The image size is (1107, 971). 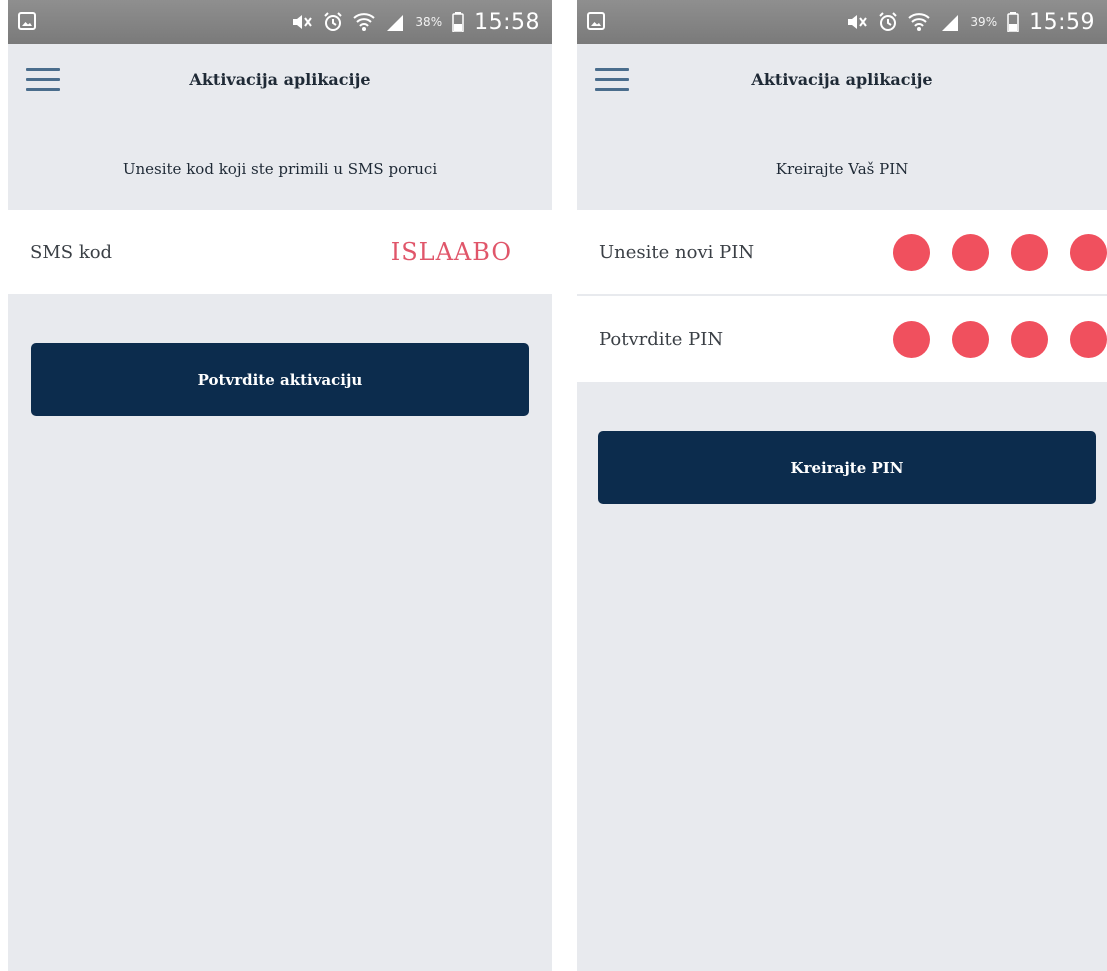 What do you see at coordinates (1000, 339) in the screenshot?
I see `confirm-pin-input` at bounding box center [1000, 339].